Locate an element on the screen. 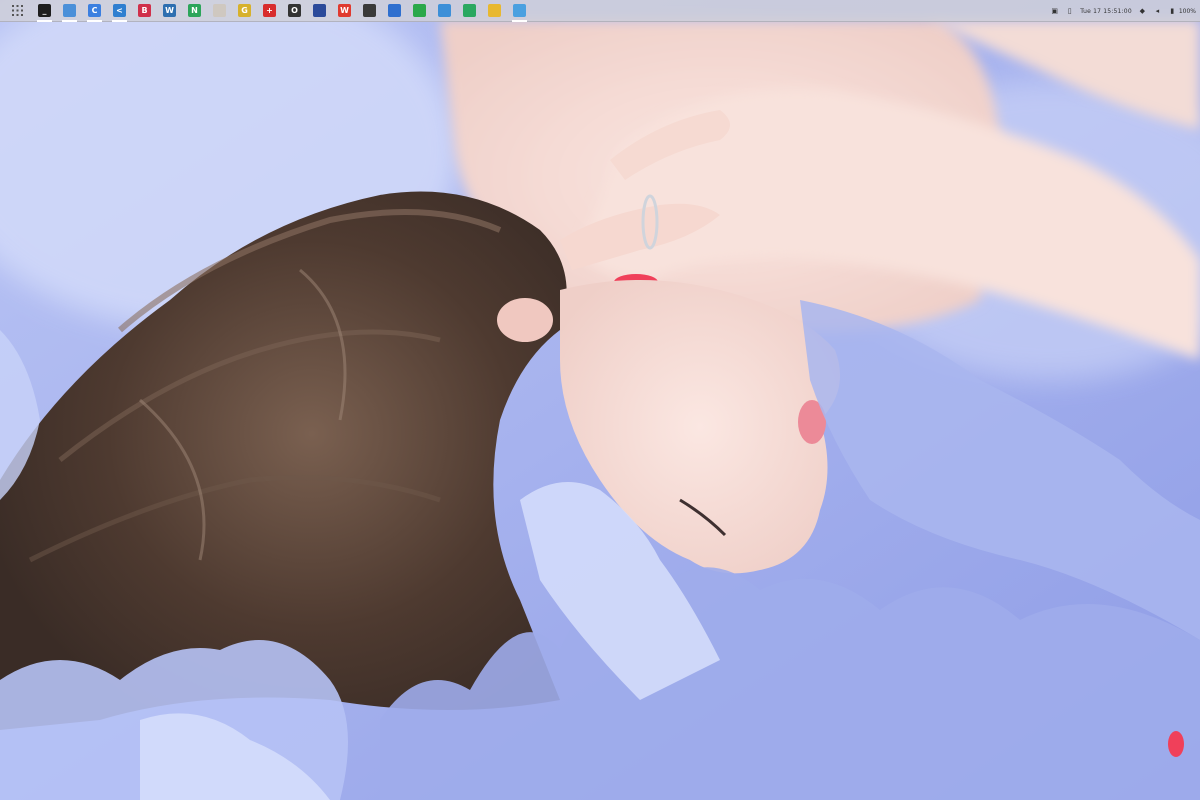 This screenshot has width=1200, height=800. dock: _ C < B W N G + O W is located at coordinates (282, 11).